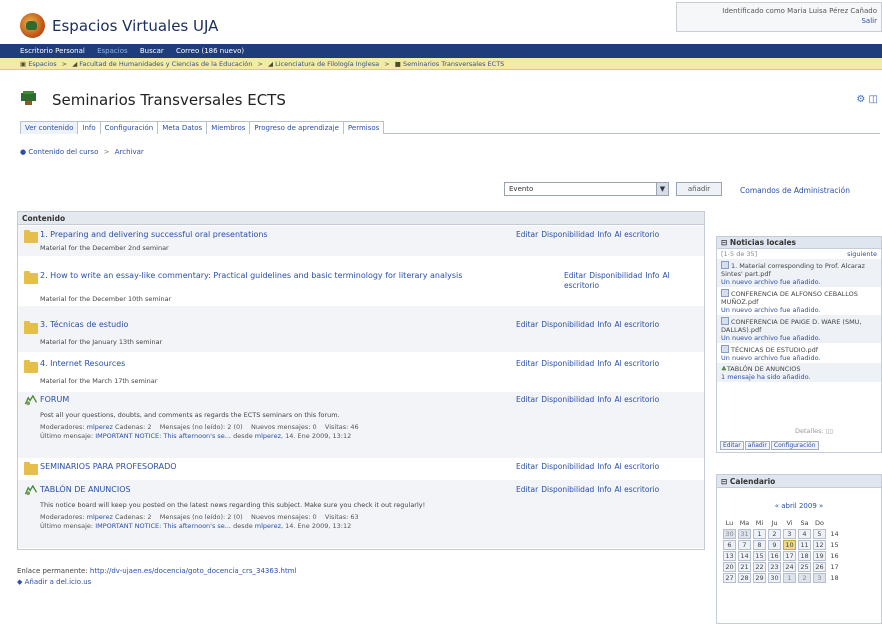 The width and height of the screenshot is (882, 624). What do you see at coordinates (453, 64) in the screenshot?
I see `breadcrumb-course: Seminarios Transversales ECTS` at bounding box center [453, 64].